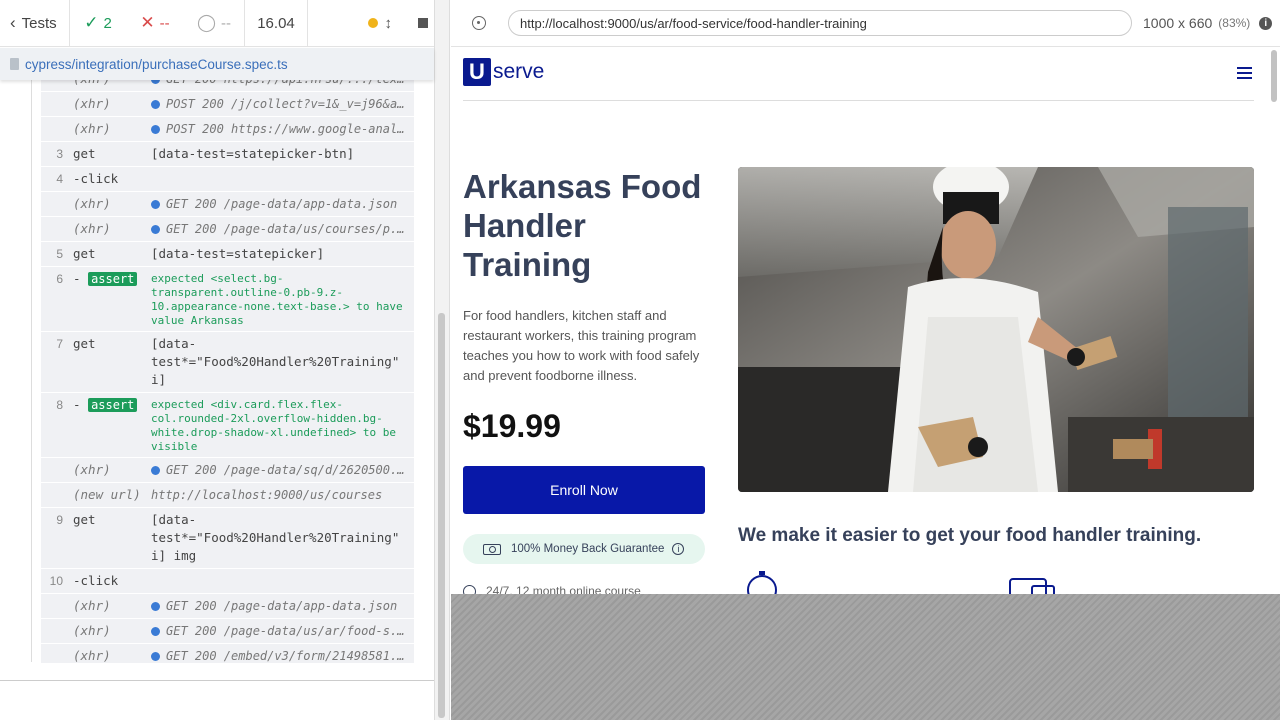 This screenshot has width=1280, height=720. I want to click on stopwatch-icon, so click(762, 582).